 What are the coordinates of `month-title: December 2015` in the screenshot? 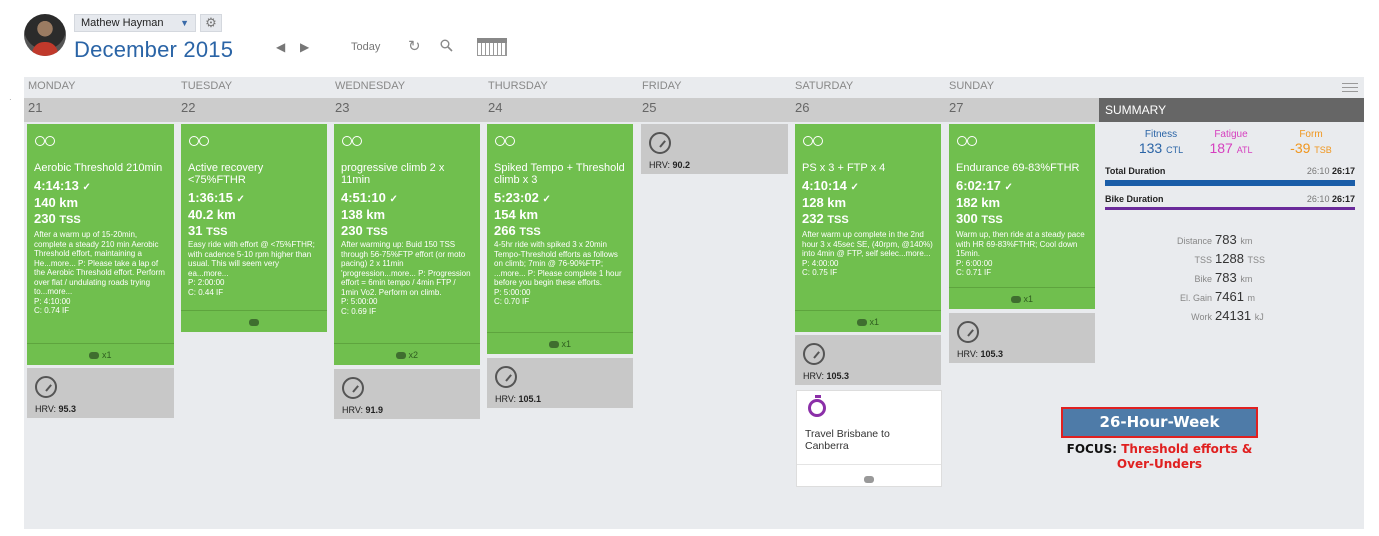 It's located at (154, 49).